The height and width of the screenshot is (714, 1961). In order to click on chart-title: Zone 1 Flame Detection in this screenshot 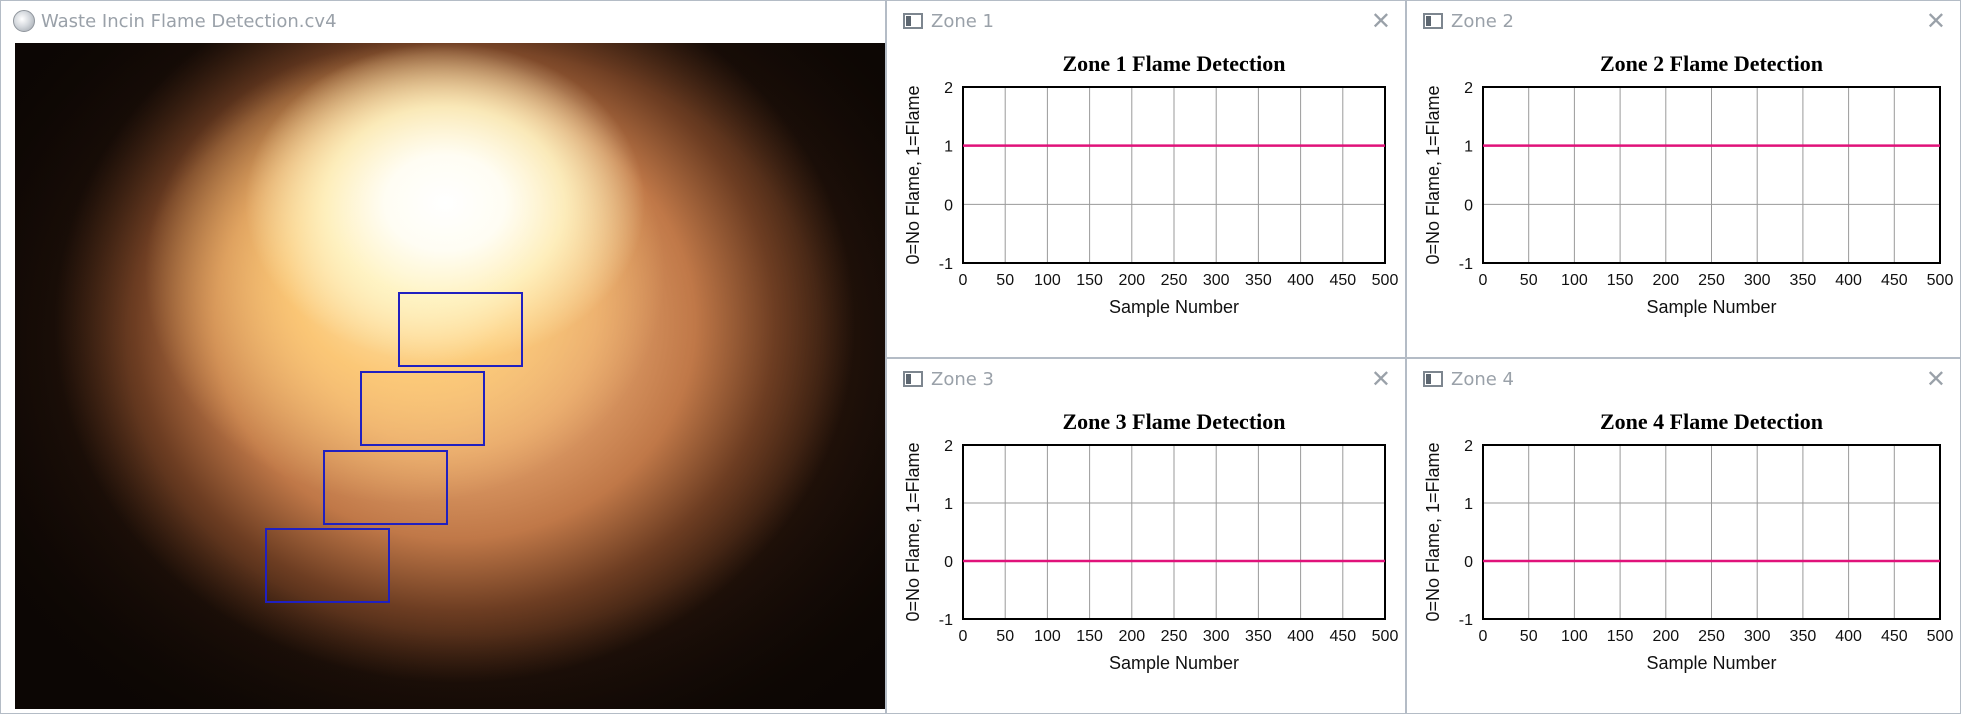, I will do `click(1174, 63)`.